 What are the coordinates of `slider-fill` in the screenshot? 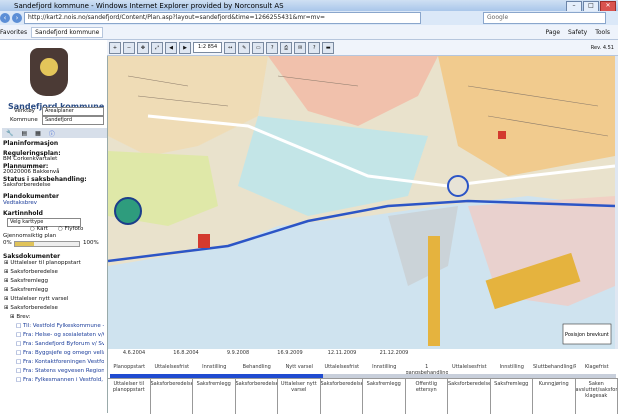 It's located at (24, 244).